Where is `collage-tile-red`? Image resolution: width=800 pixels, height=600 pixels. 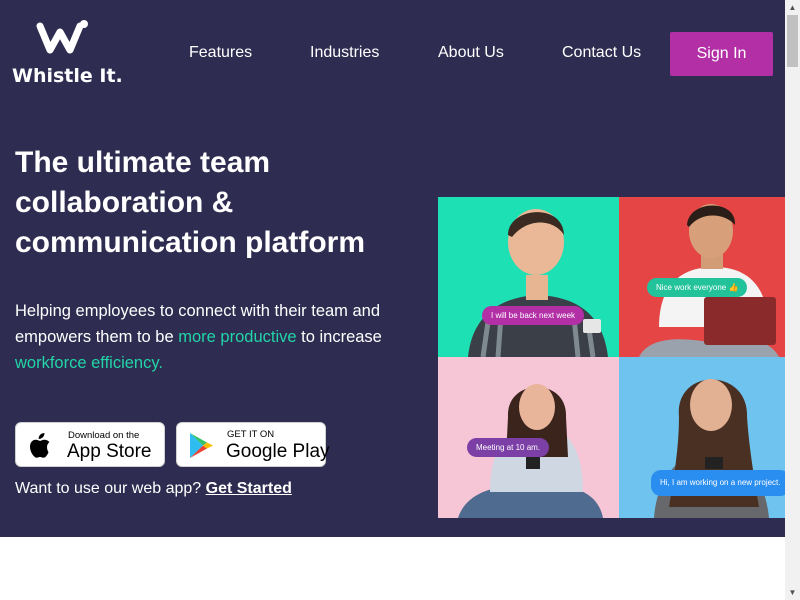 collage-tile-red is located at coordinates (702, 277).